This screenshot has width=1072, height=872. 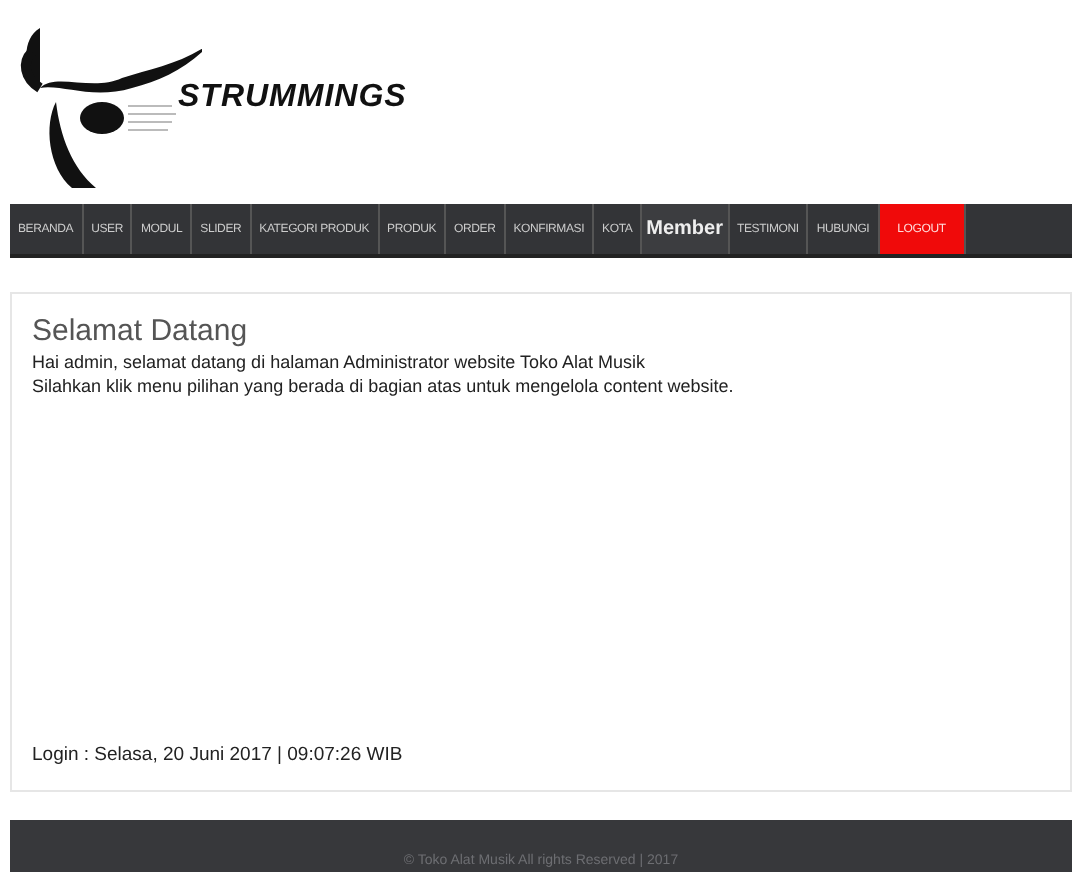 I want to click on login-time: Login : Selasa, 20 Juni 2017 | 09:07:26 WIB, so click(x=217, y=755).